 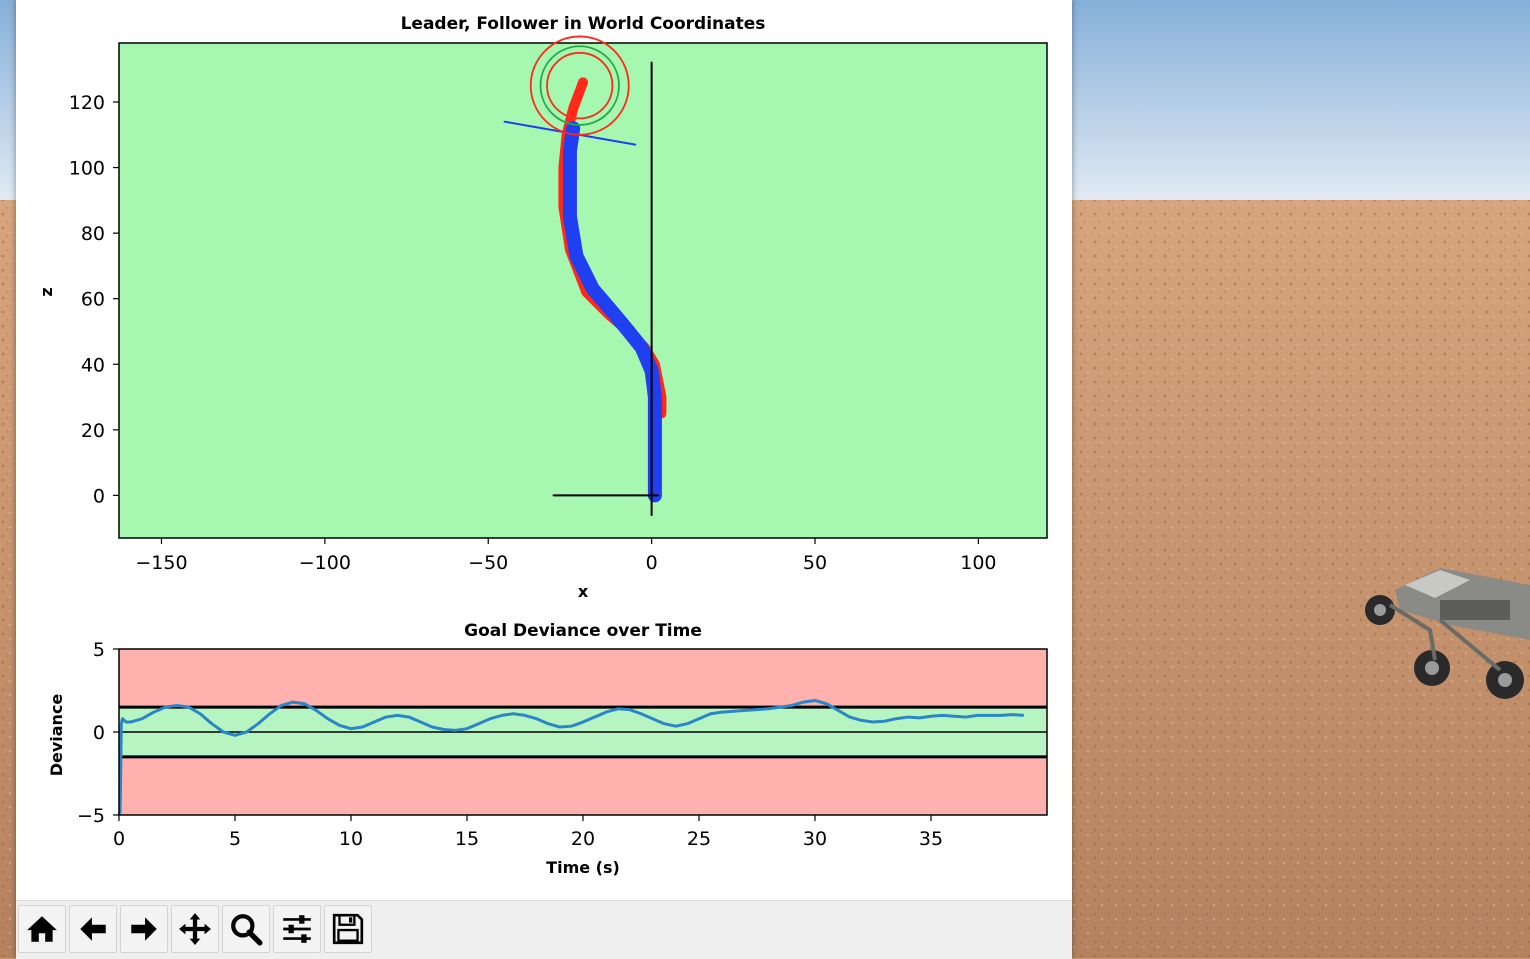 I want to click on x-tick-label: 100, so click(x=978, y=563).